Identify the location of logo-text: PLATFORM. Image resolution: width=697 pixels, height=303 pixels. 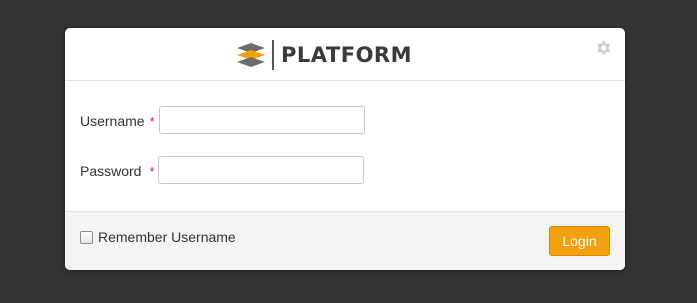
(346, 55).